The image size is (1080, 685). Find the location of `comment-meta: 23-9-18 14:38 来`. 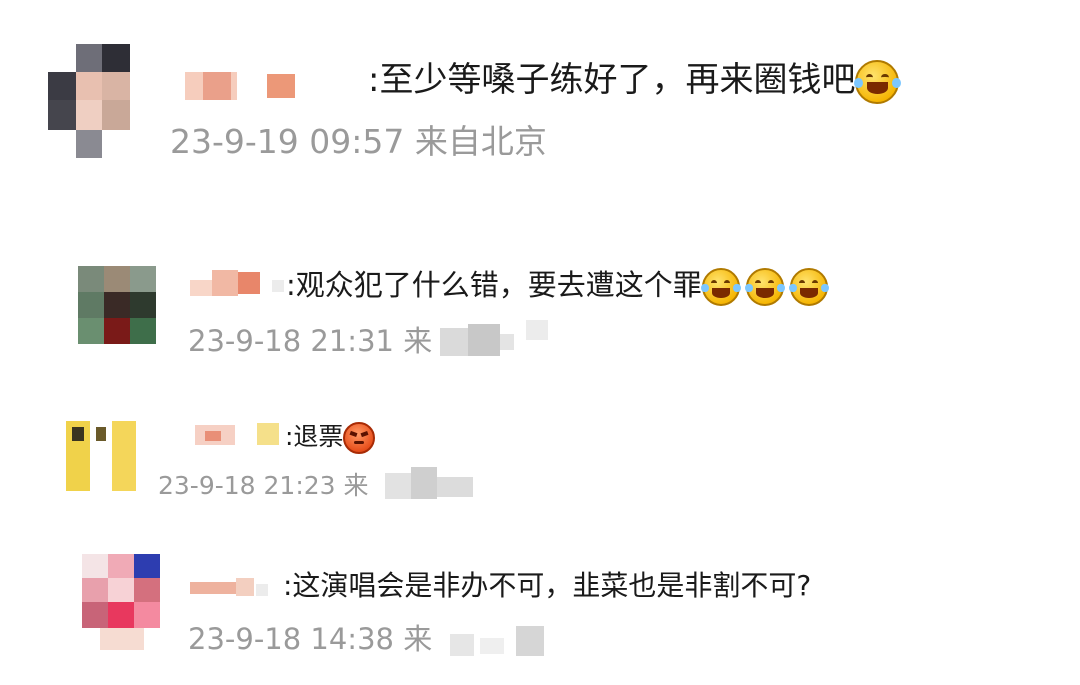

comment-meta: 23-9-18 14:38 来 is located at coordinates (310, 639).